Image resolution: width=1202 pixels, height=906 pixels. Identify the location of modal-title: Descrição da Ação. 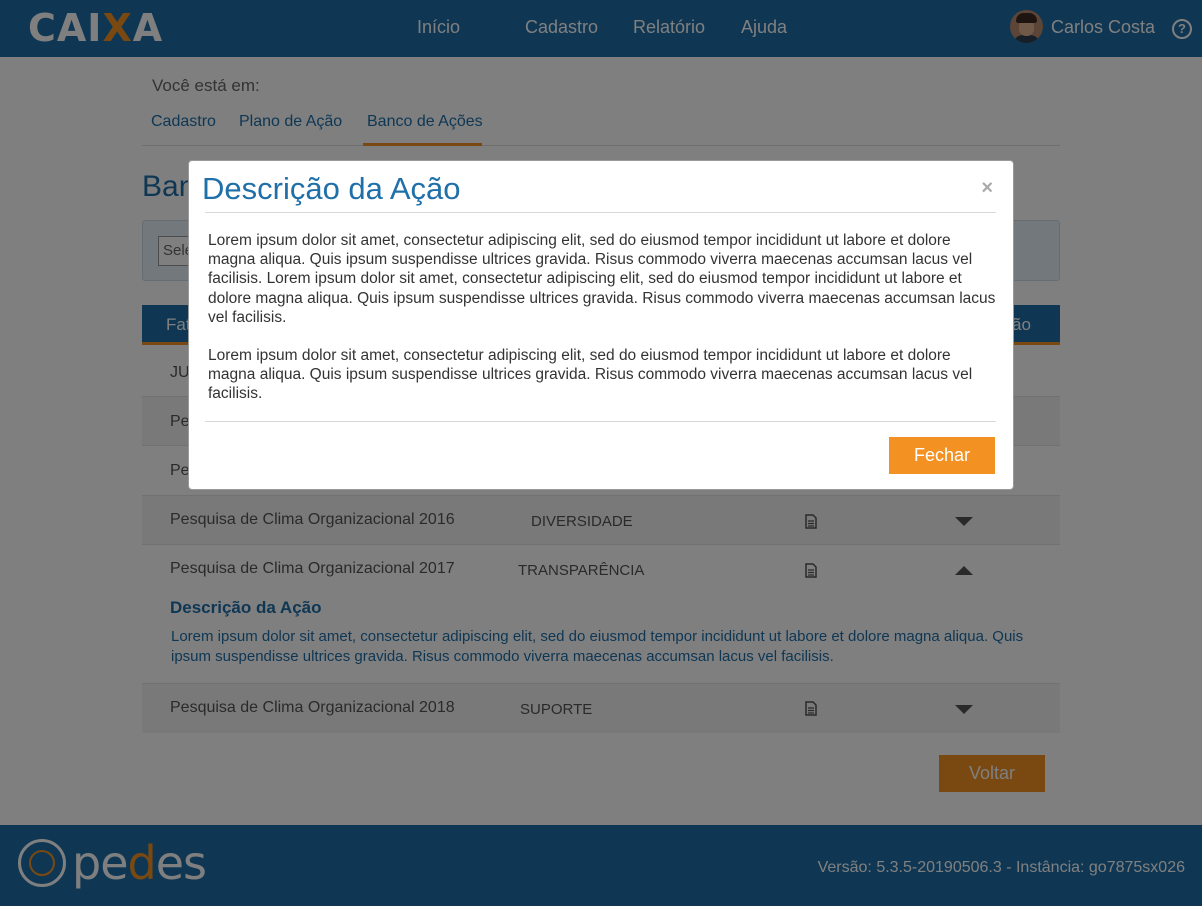
(331, 188).